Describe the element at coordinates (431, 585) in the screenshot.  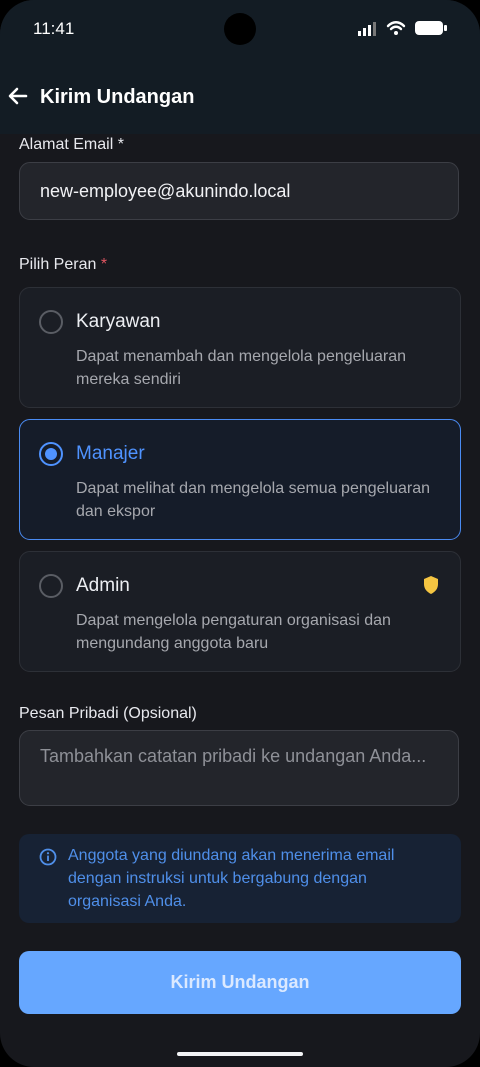
I see `shield-icon` at that location.